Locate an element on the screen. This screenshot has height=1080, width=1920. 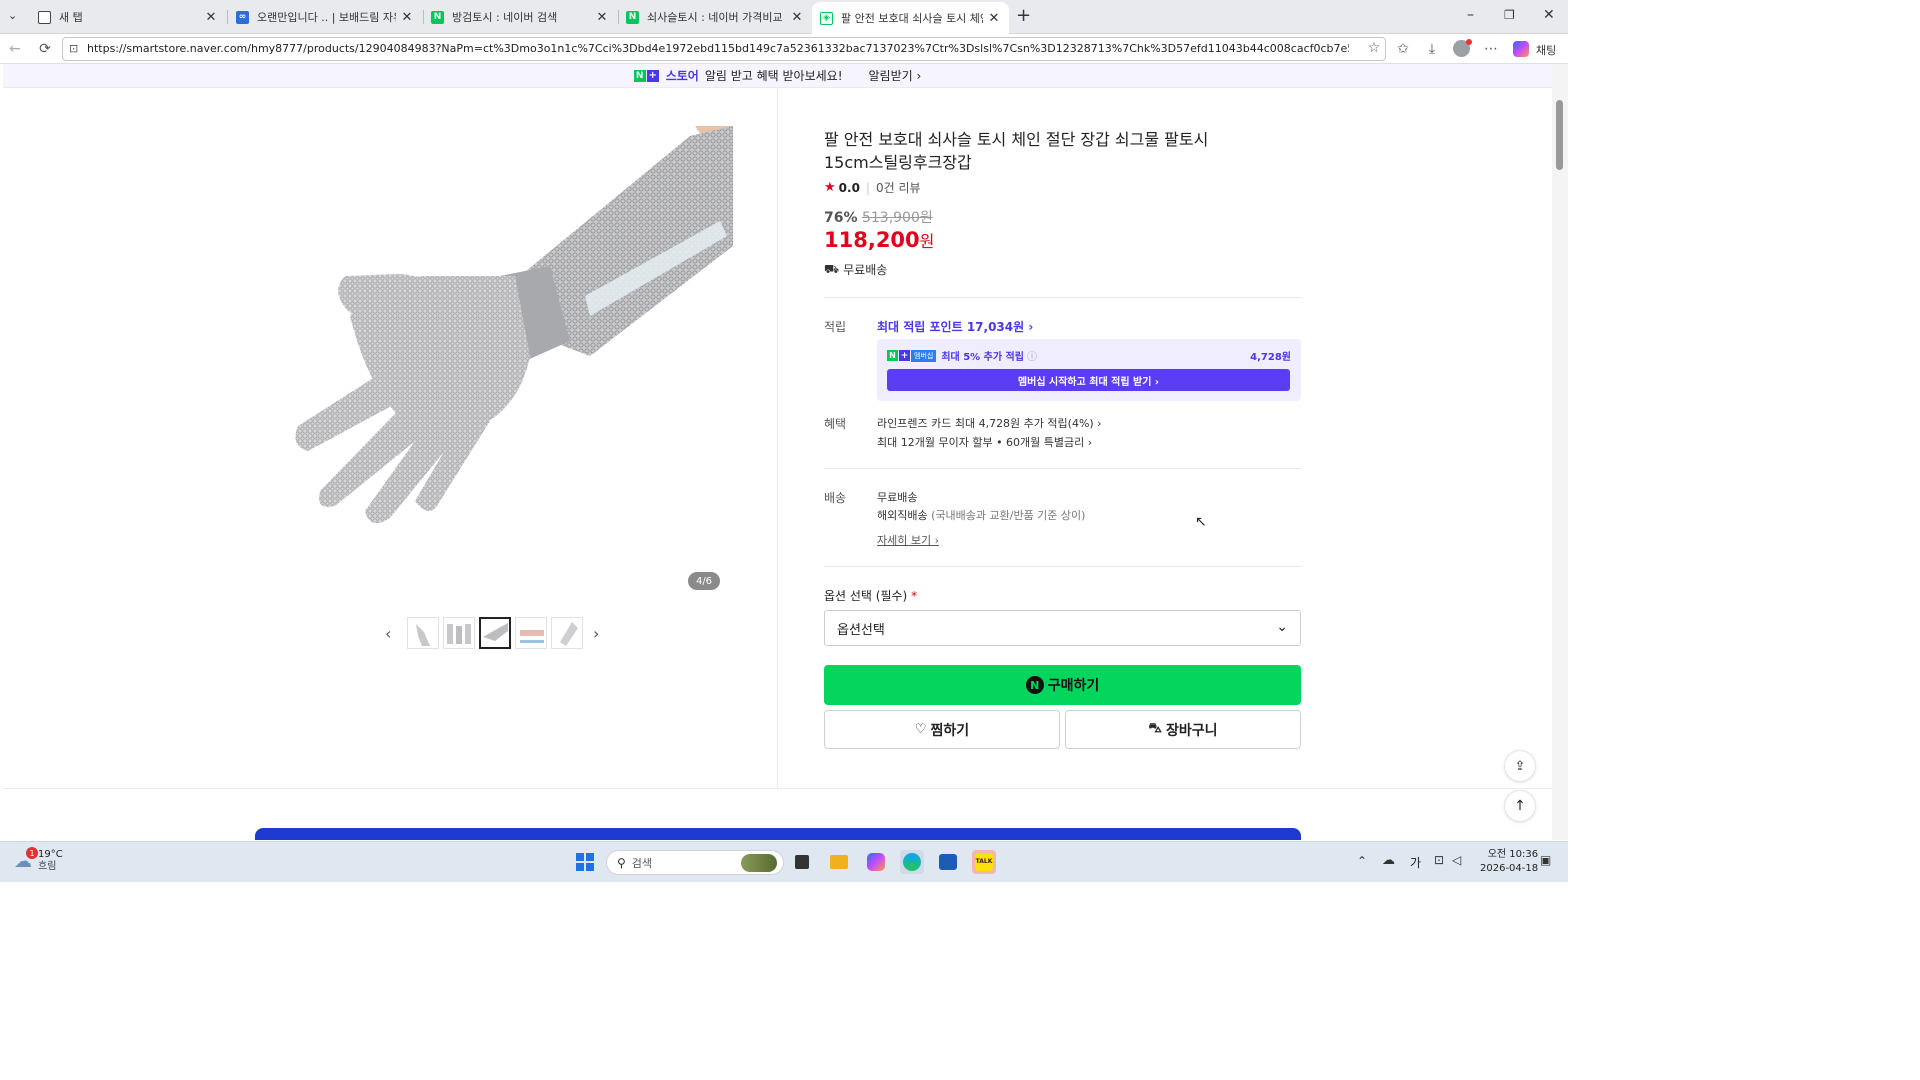
notification-subscribe-link: 알림받기 › is located at coordinates (895, 75).